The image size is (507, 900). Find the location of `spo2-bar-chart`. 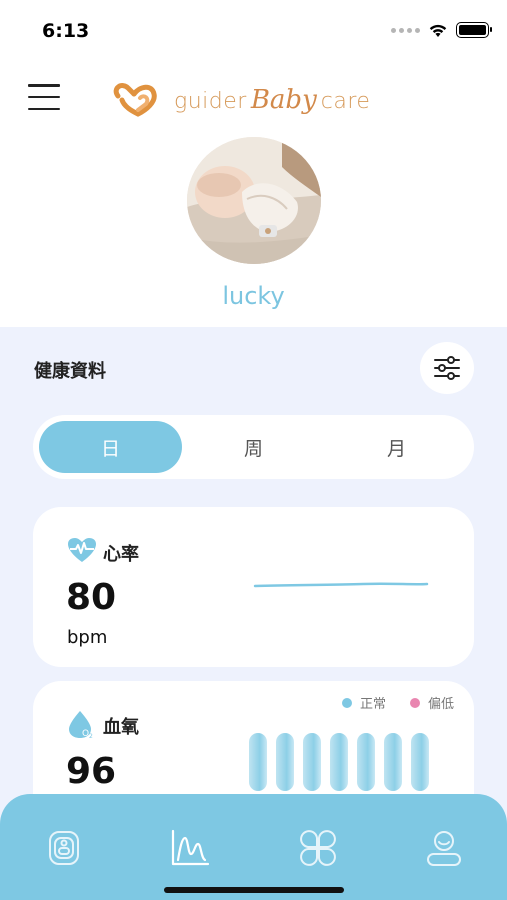

spo2-bar-chart is located at coordinates (339, 762).